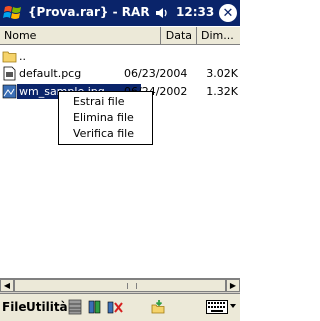 This screenshot has width=320, height=321. What do you see at coordinates (9, 91) in the screenshot?
I see `image-file-icon` at bounding box center [9, 91].